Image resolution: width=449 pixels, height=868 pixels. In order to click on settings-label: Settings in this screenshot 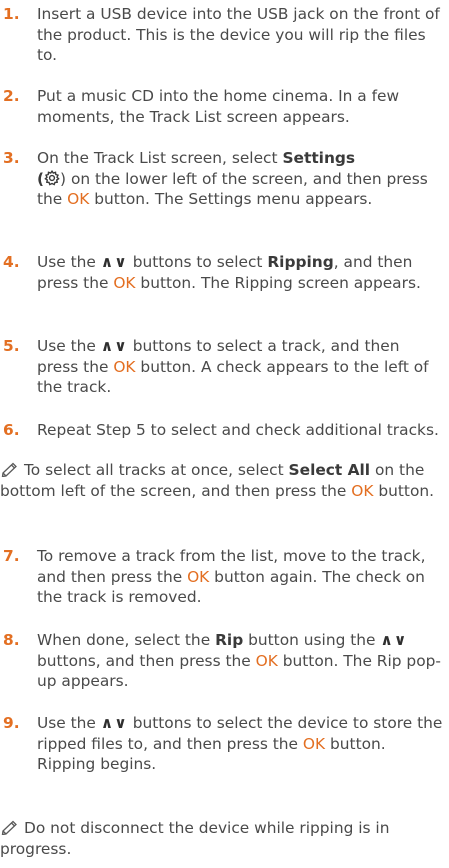, I will do `click(319, 158)`.